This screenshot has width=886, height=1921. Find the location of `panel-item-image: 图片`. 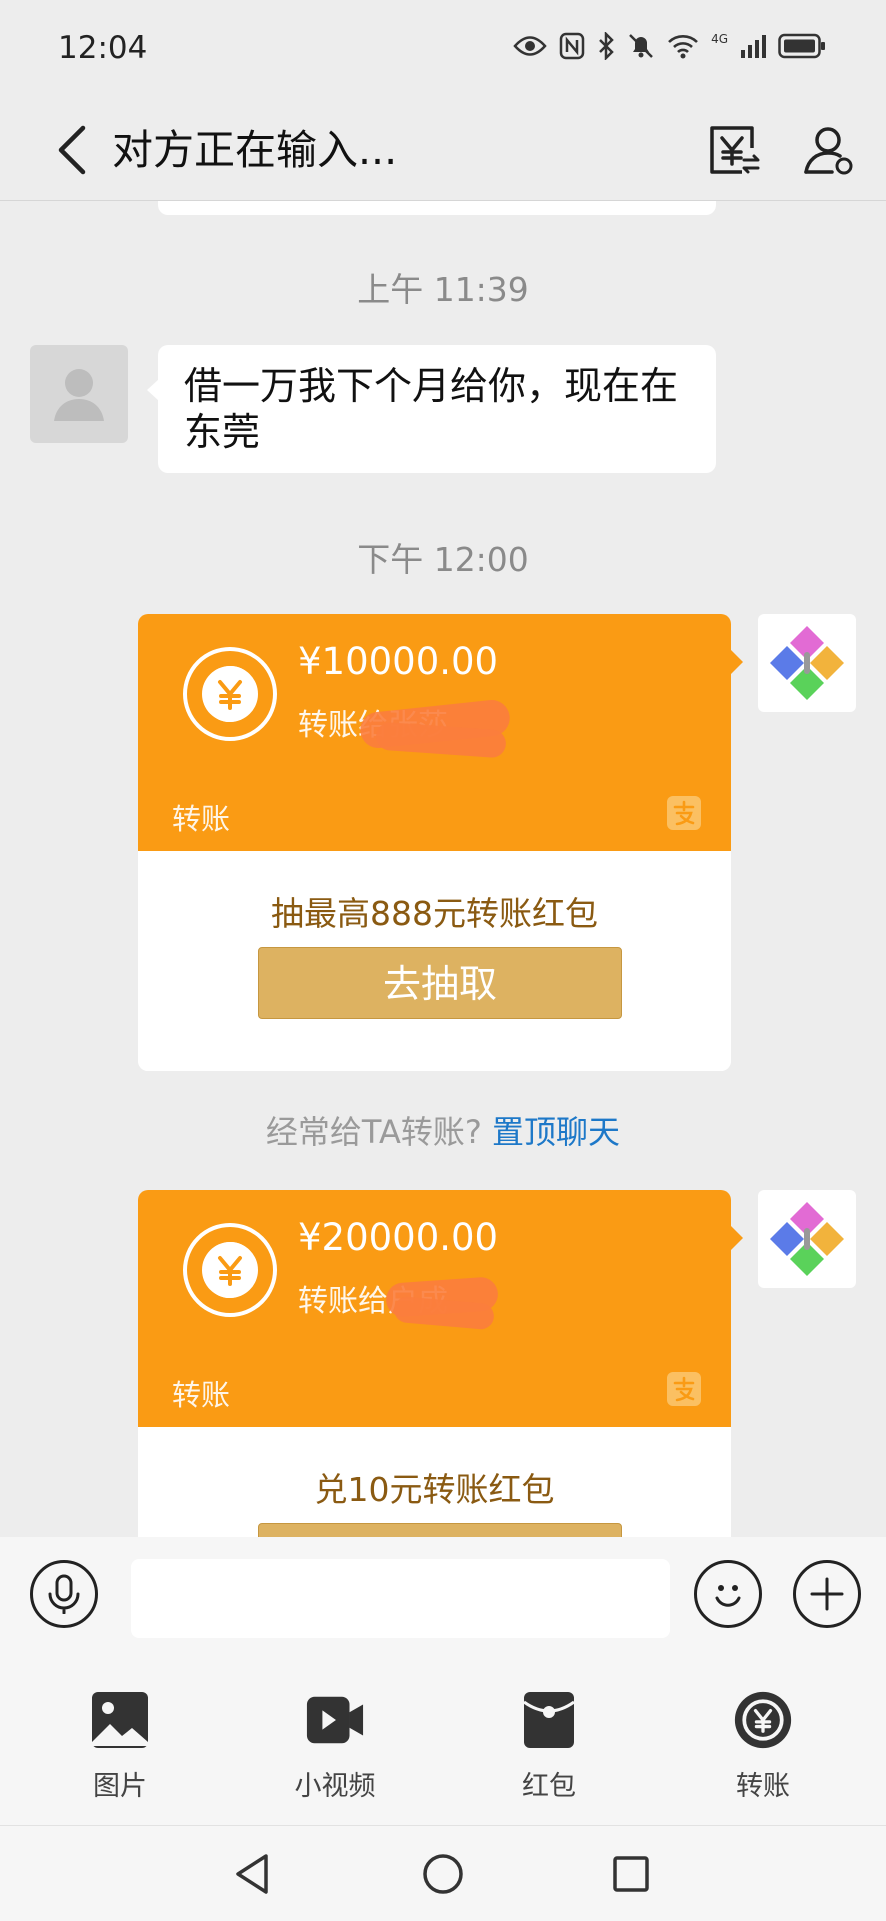

panel-item-image: 图片 is located at coordinates (120, 1746).